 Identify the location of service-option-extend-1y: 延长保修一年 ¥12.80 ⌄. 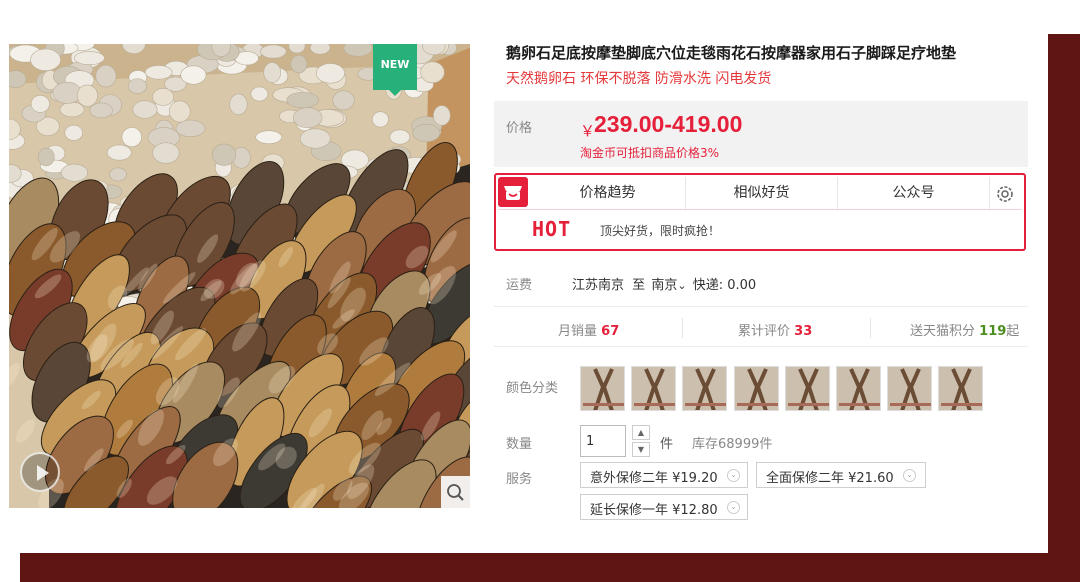
(664, 507).